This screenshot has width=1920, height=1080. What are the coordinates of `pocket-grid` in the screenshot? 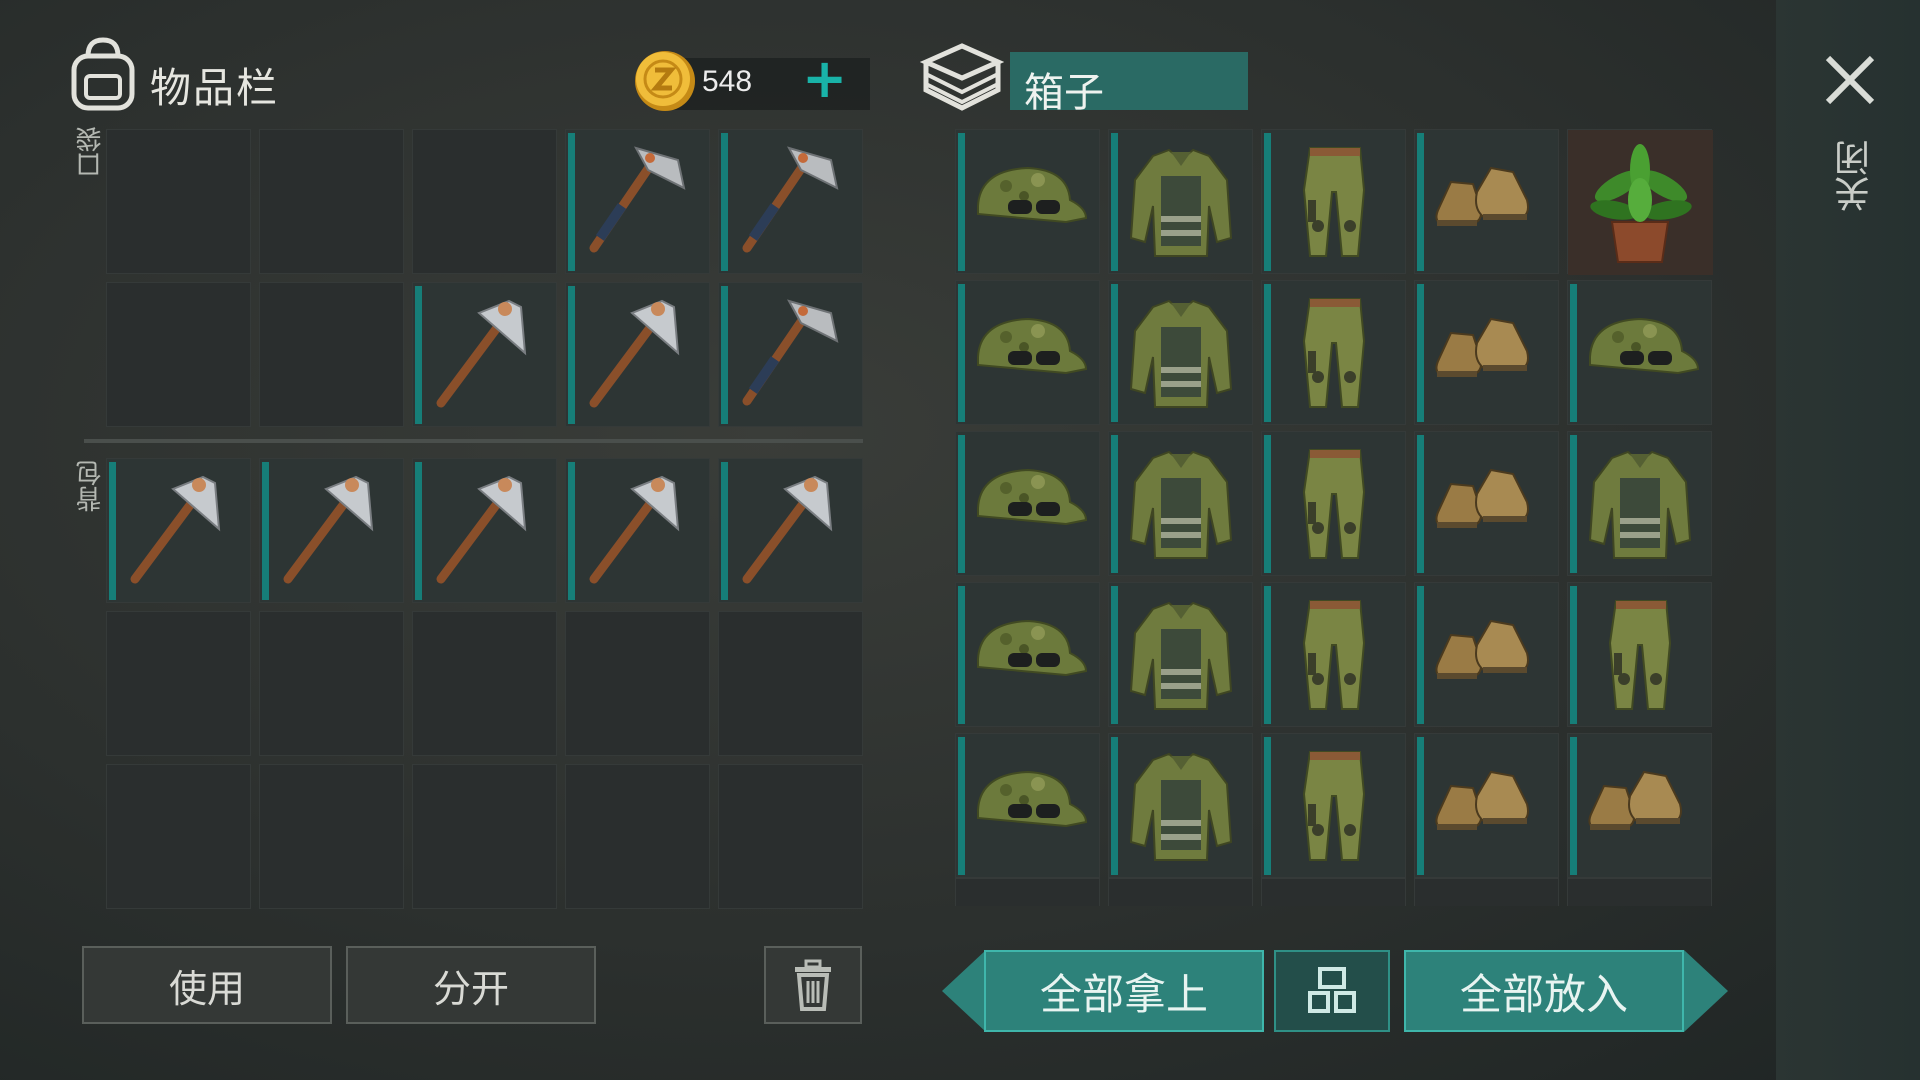 It's located at (484, 278).